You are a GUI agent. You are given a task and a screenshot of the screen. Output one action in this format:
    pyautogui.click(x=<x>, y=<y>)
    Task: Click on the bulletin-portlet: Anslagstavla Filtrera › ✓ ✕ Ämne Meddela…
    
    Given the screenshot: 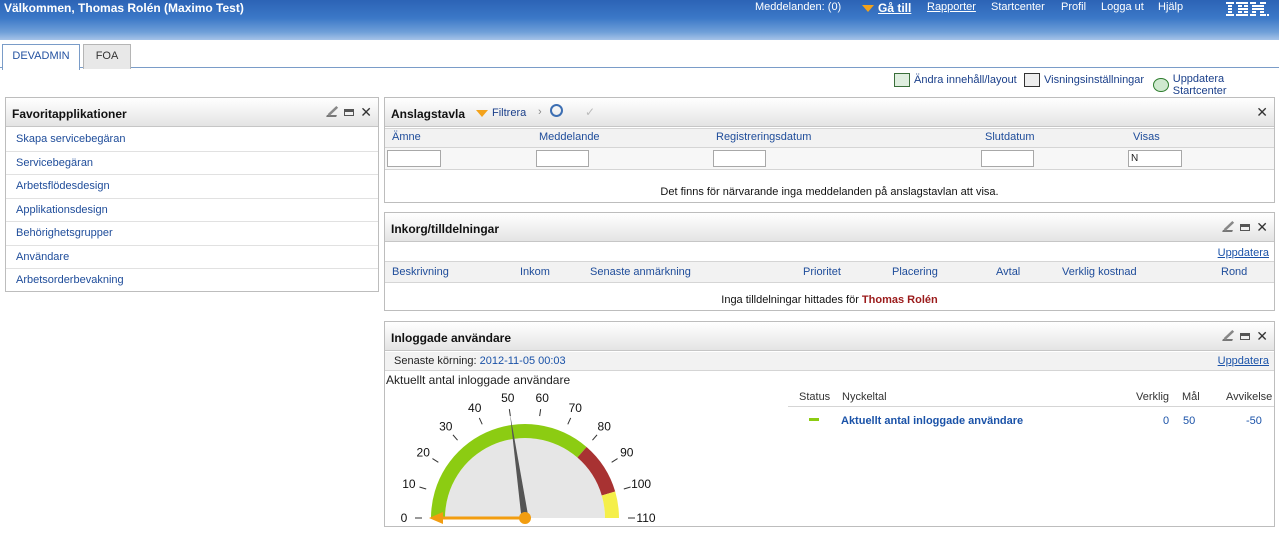 What is the action you would take?
    pyautogui.click(x=829, y=150)
    